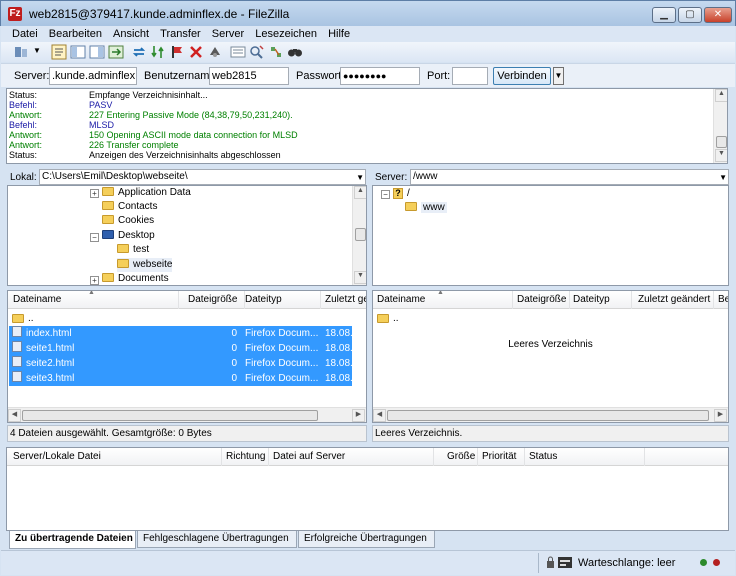  I want to click on server-input: .kunde.adminflex.de, so click(93, 76).